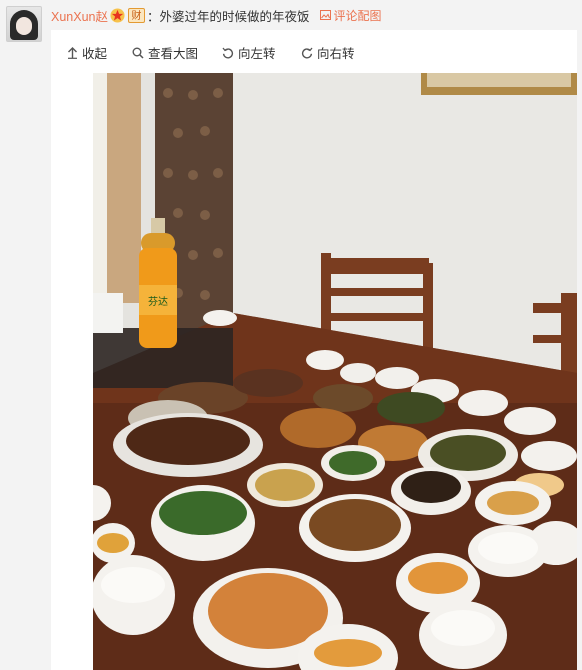 The image size is (582, 670). What do you see at coordinates (158, 302) in the screenshot?
I see `bottle-label: 芬达` at bounding box center [158, 302].